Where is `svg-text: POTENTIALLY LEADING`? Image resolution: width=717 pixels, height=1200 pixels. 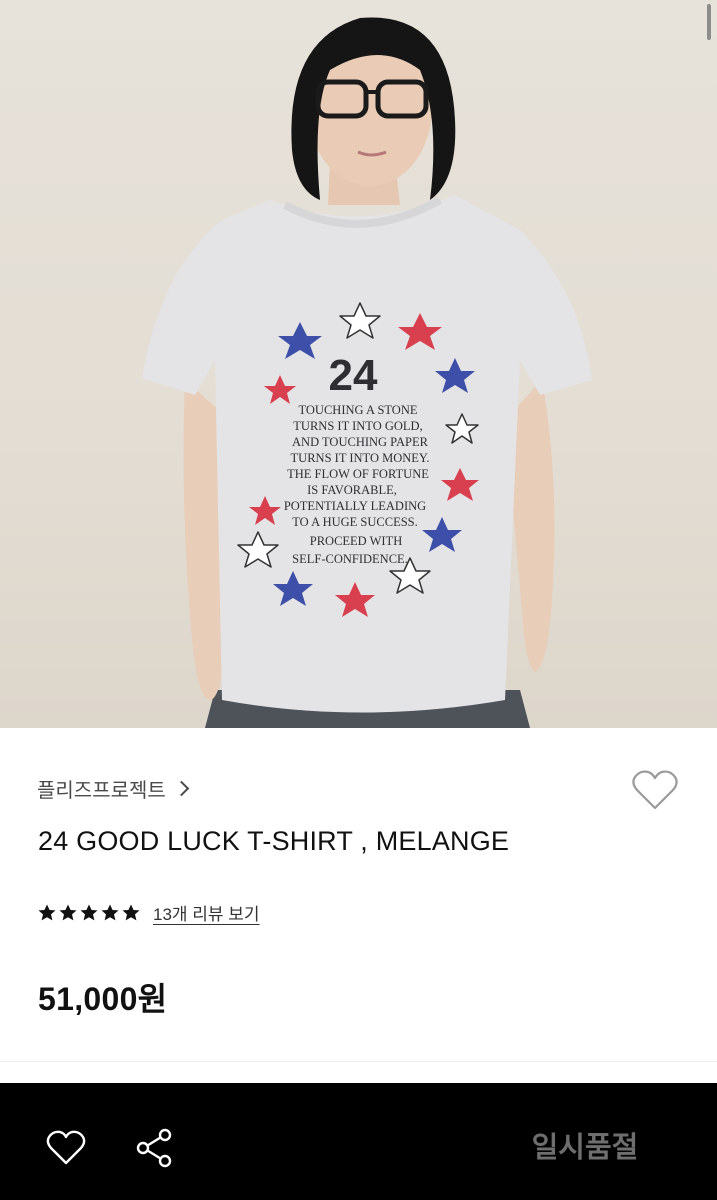 svg-text: POTENTIALLY LEADING is located at coordinates (355, 506).